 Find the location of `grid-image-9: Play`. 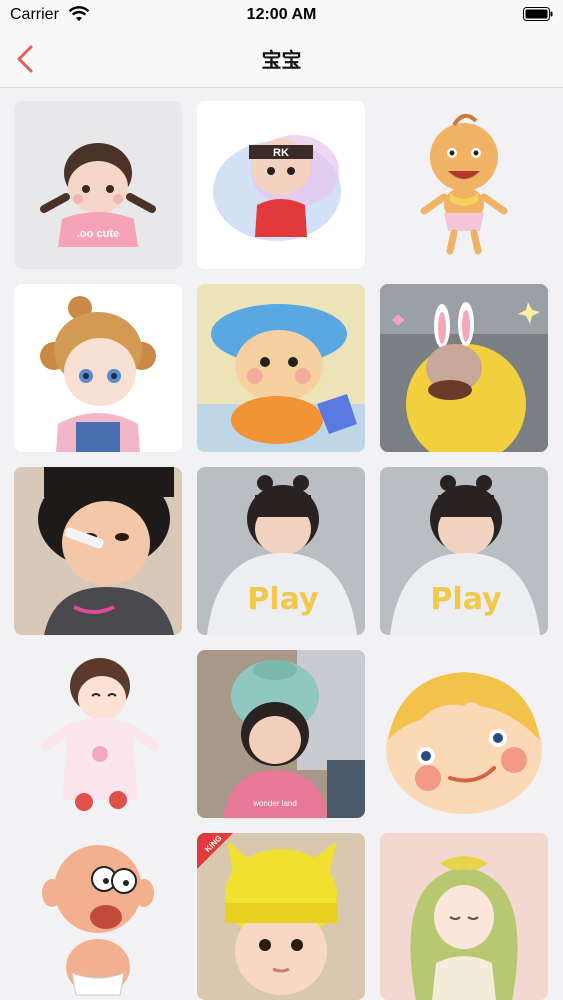

grid-image-9: Play is located at coordinates (464, 551).